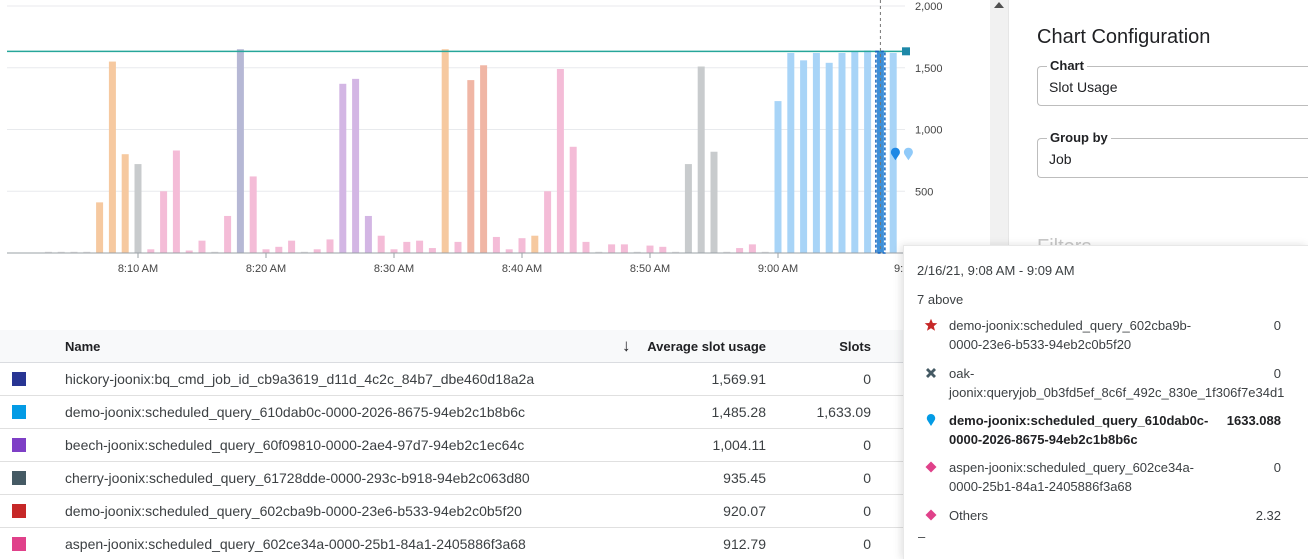  Describe the element at coordinates (739, 412) in the screenshot. I see `average-slot-usage-value: 1,485.28` at that location.